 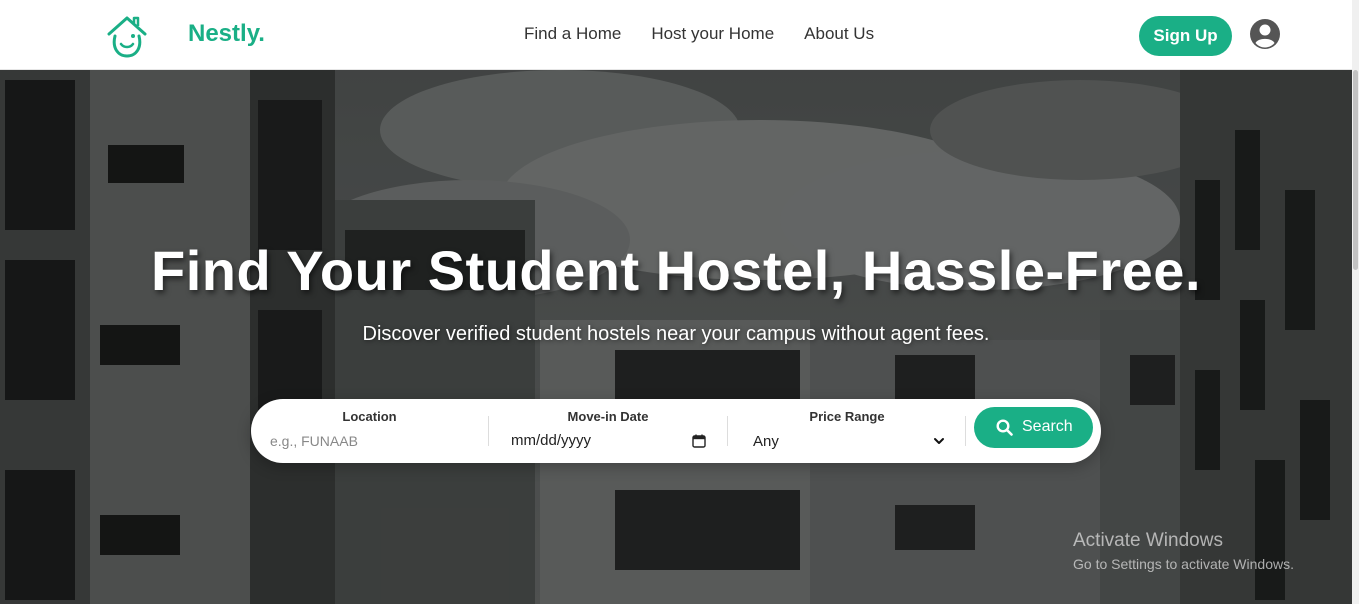 I want to click on activate-windows-subtitle: Go to Settings to activate Windows., so click(x=1183, y=564).